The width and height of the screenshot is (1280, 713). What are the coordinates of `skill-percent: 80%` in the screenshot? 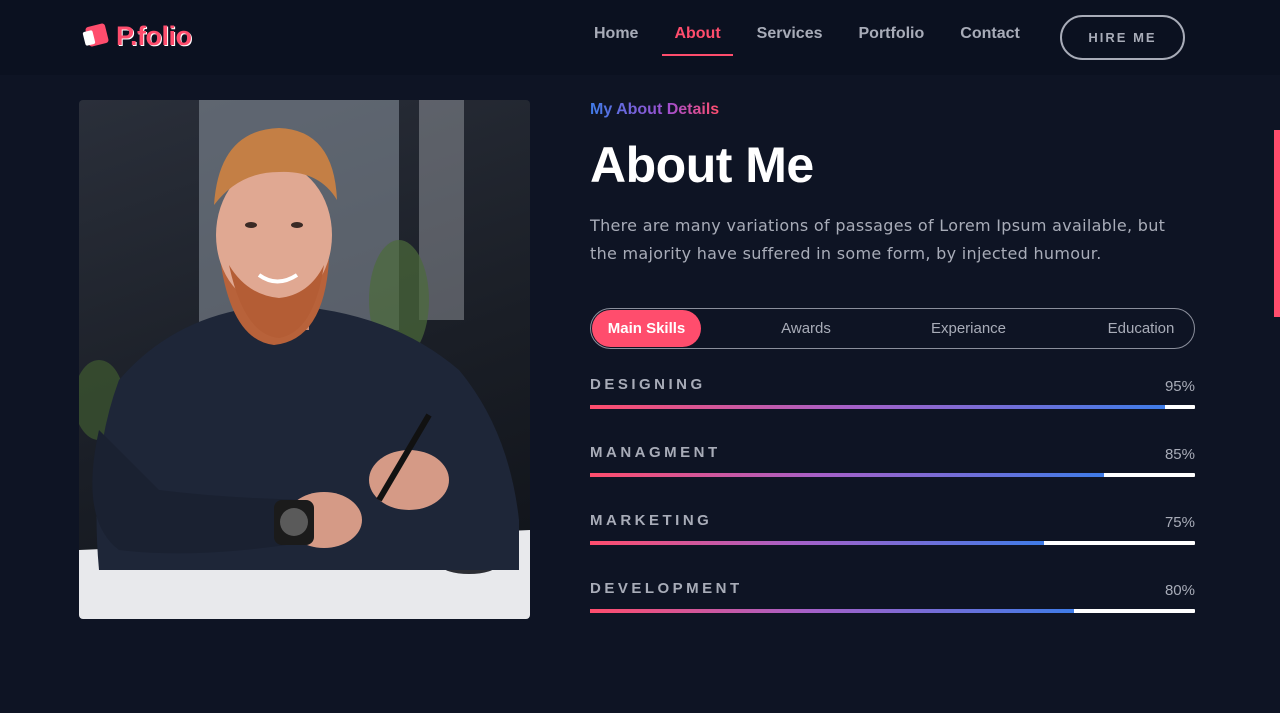 It's located at (1179, 590).